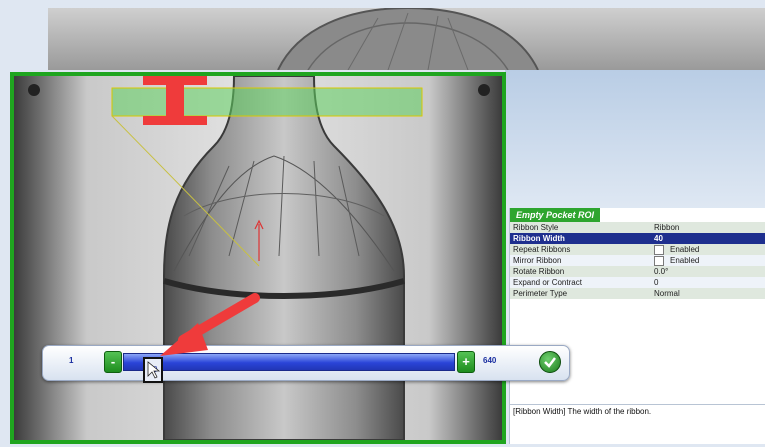  I want to click on ok-button, so click(550, 362).